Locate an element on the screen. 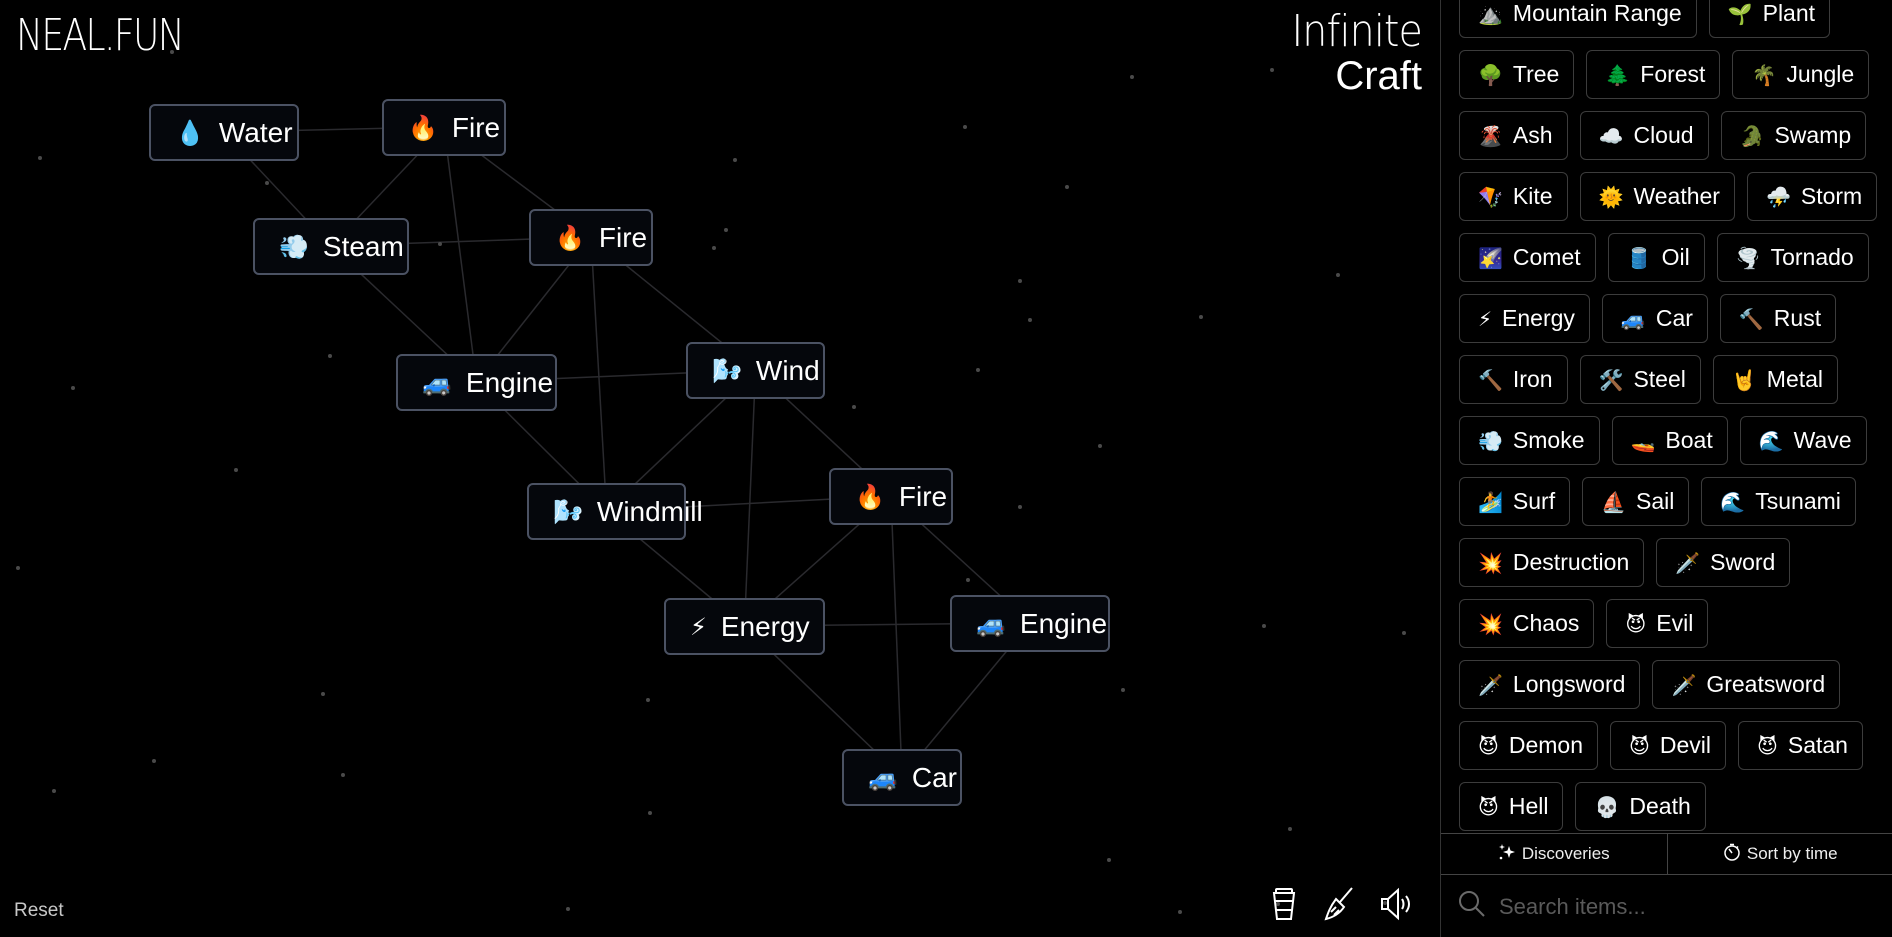 This screenshot has height=937, width=1892. discoveries-label: Discoveries is located at coordinates (1565, 853).